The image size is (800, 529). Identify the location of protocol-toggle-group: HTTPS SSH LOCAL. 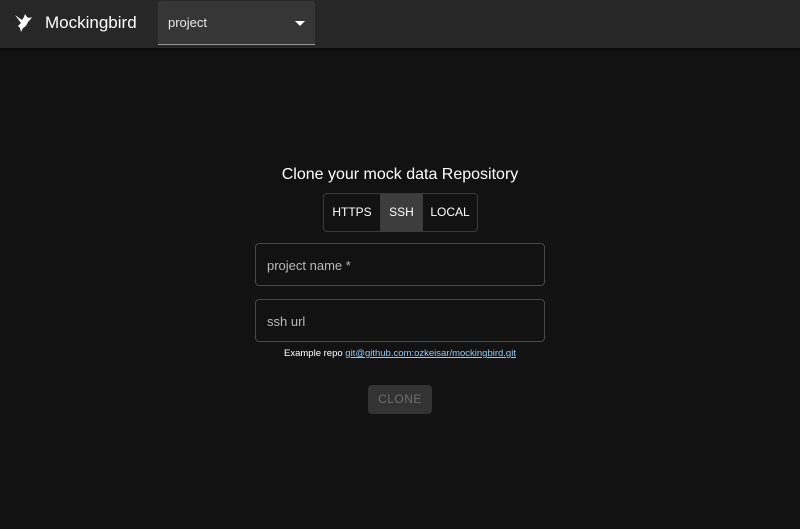
(400, 212).